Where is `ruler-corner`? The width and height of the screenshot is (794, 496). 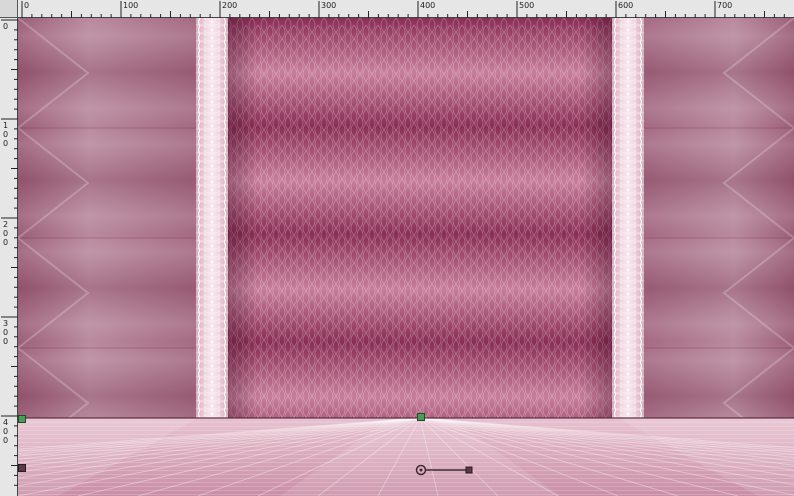 ruler-corner is located at coordinates (9, 9).